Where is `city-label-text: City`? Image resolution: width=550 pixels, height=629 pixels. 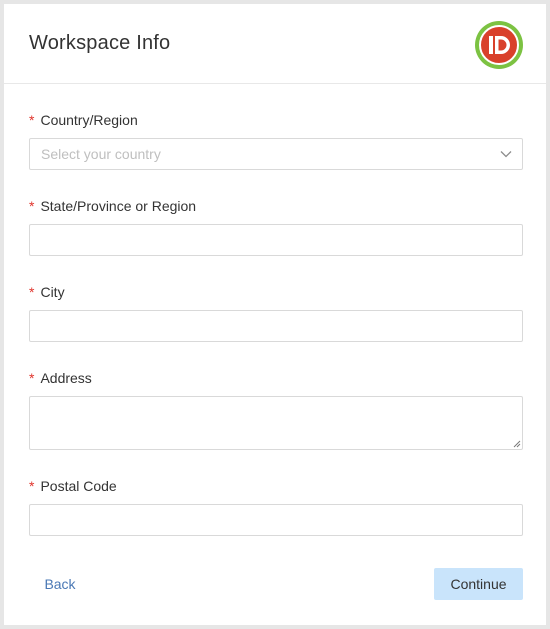
city-label-text: City is located at coordinates (52, 292).